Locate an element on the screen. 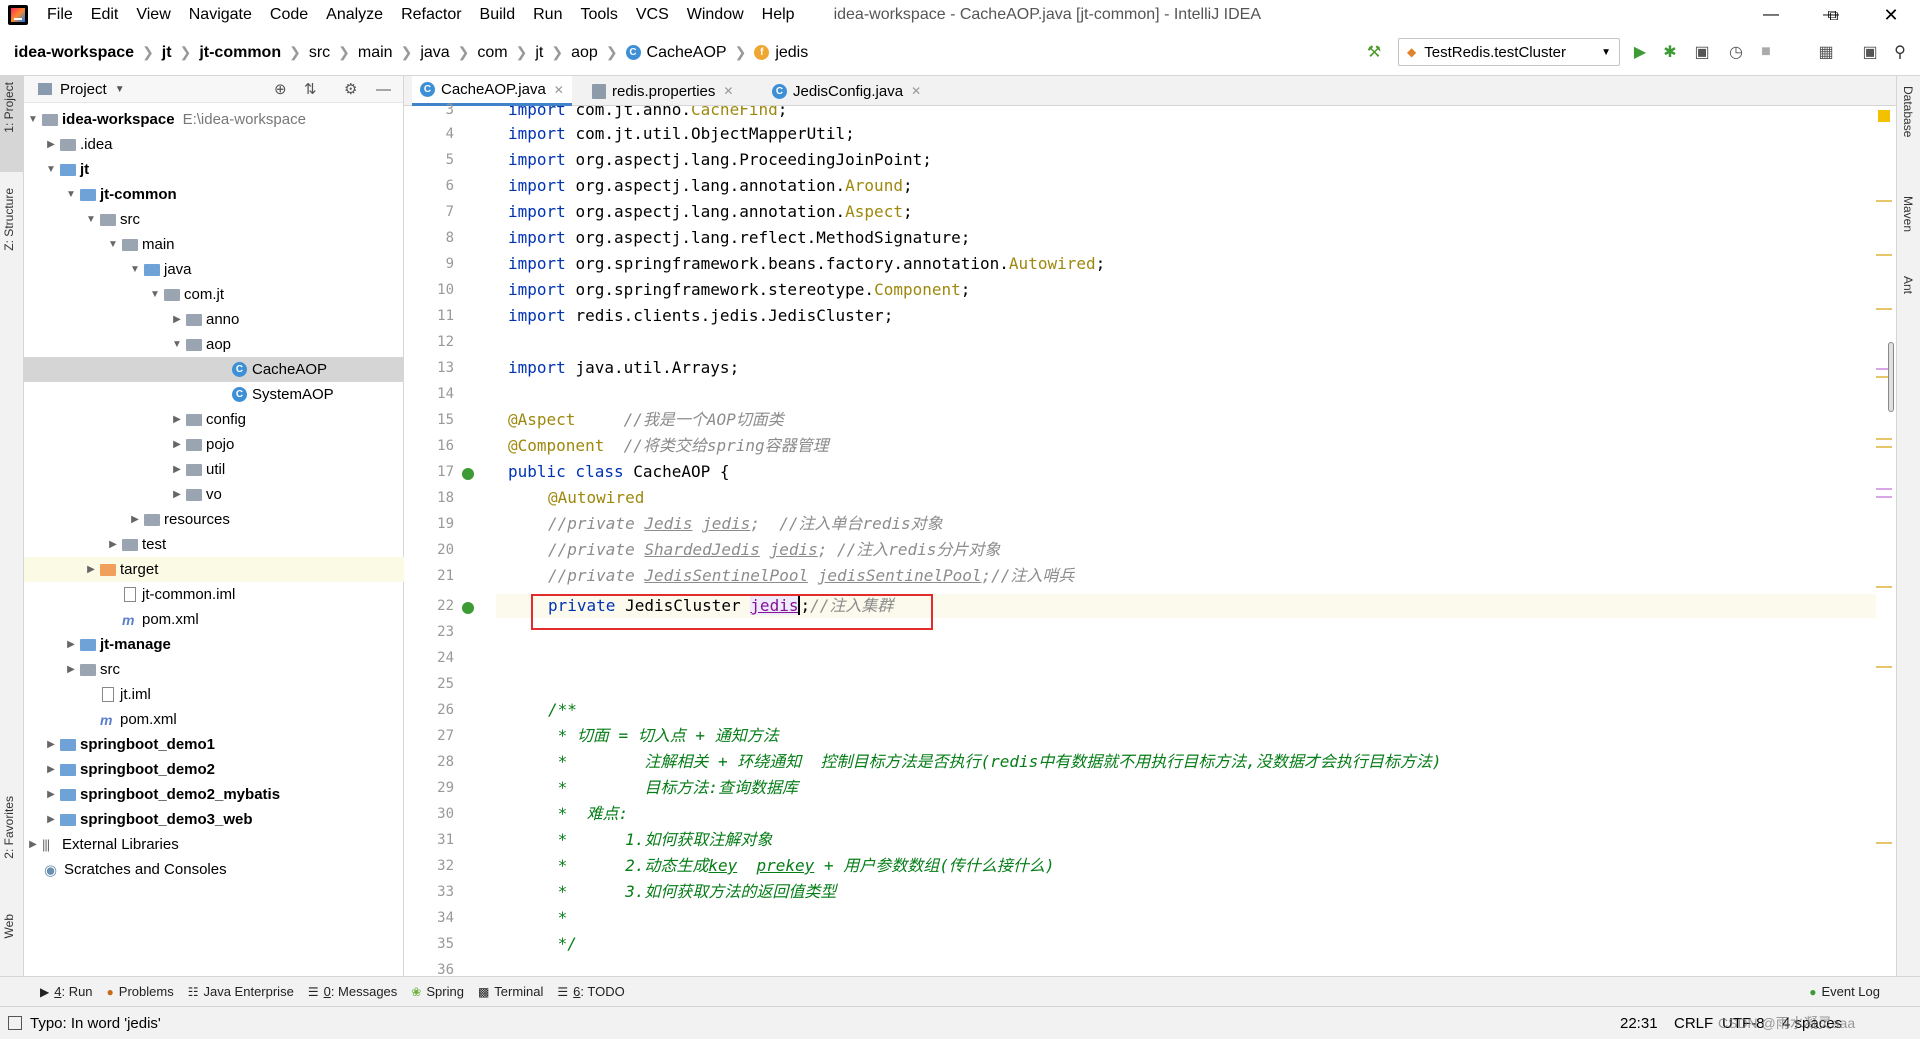 Image resolution: width=1920 pixels, height=1039 pixels. menu-build: Build is located at coordinates (498, 15).